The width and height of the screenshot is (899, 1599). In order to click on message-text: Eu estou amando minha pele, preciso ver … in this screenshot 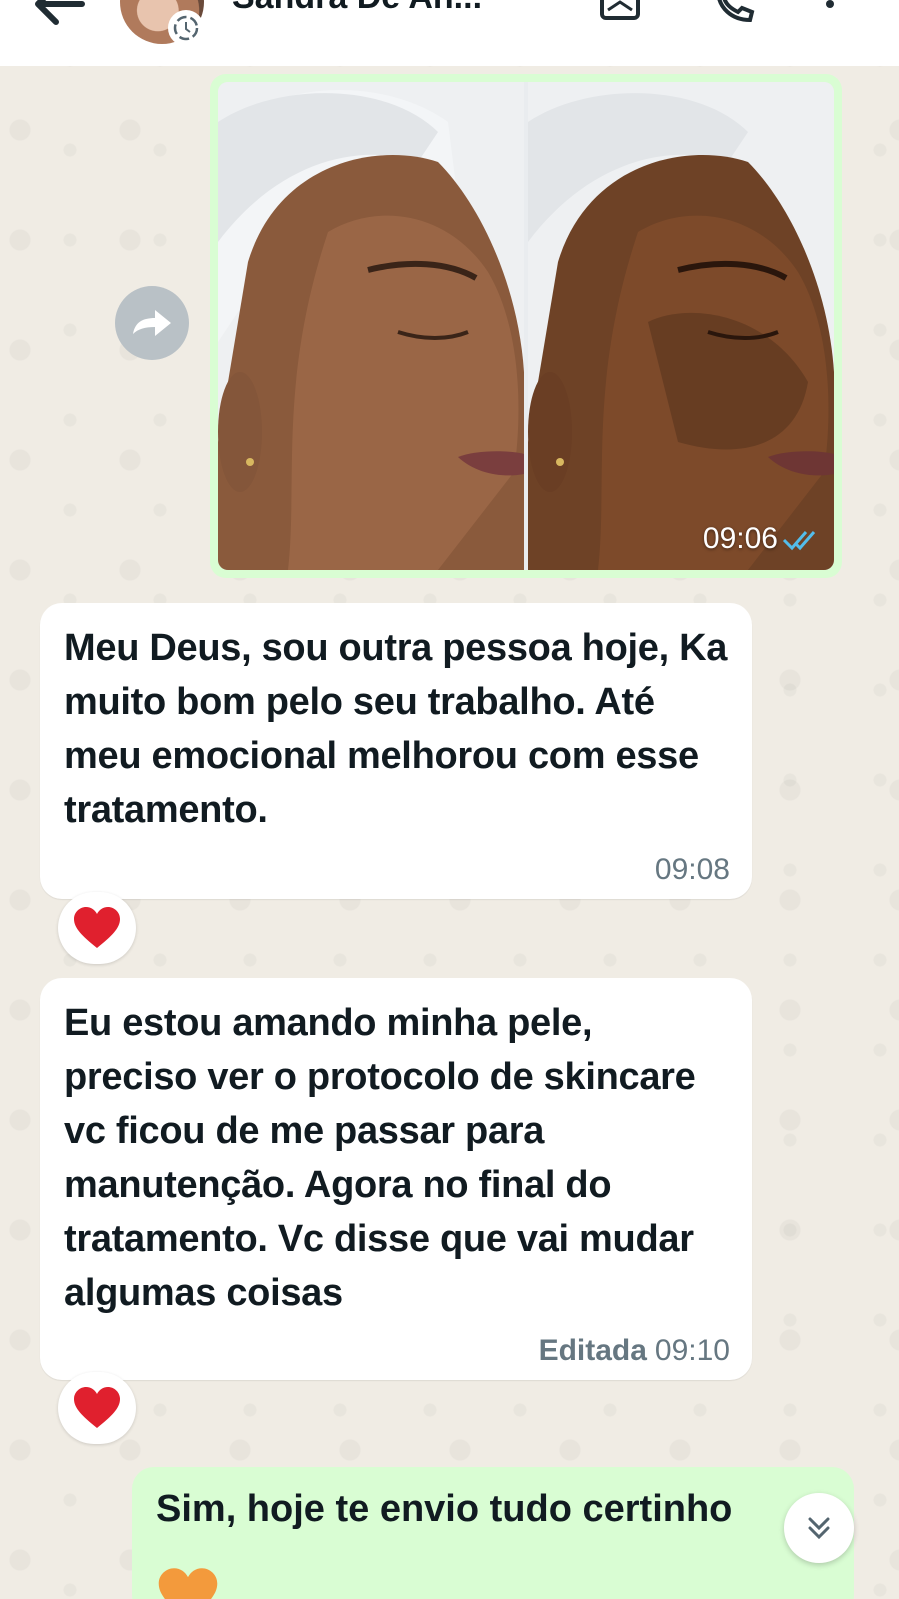, I will do `click(380, 1158)`.